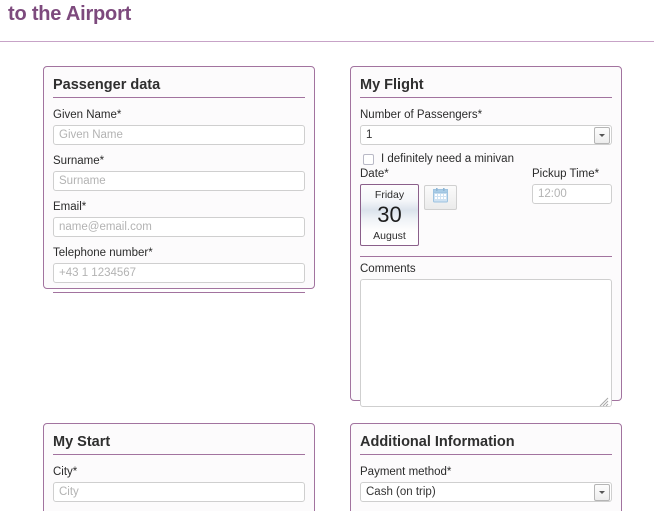 The image size is (654, 511). Describe the element at coordinates (179, 273) in the screenshot. I see `telephone-number-input` at that location.